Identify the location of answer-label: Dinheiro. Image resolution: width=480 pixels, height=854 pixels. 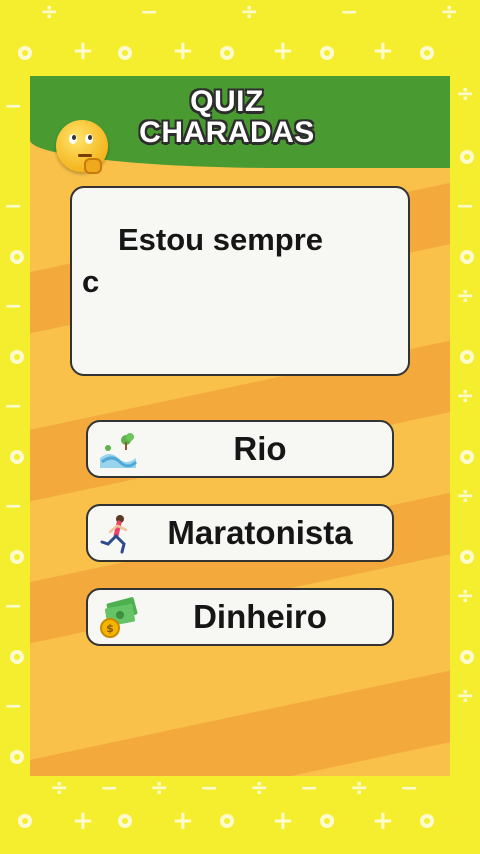
(260, 616).